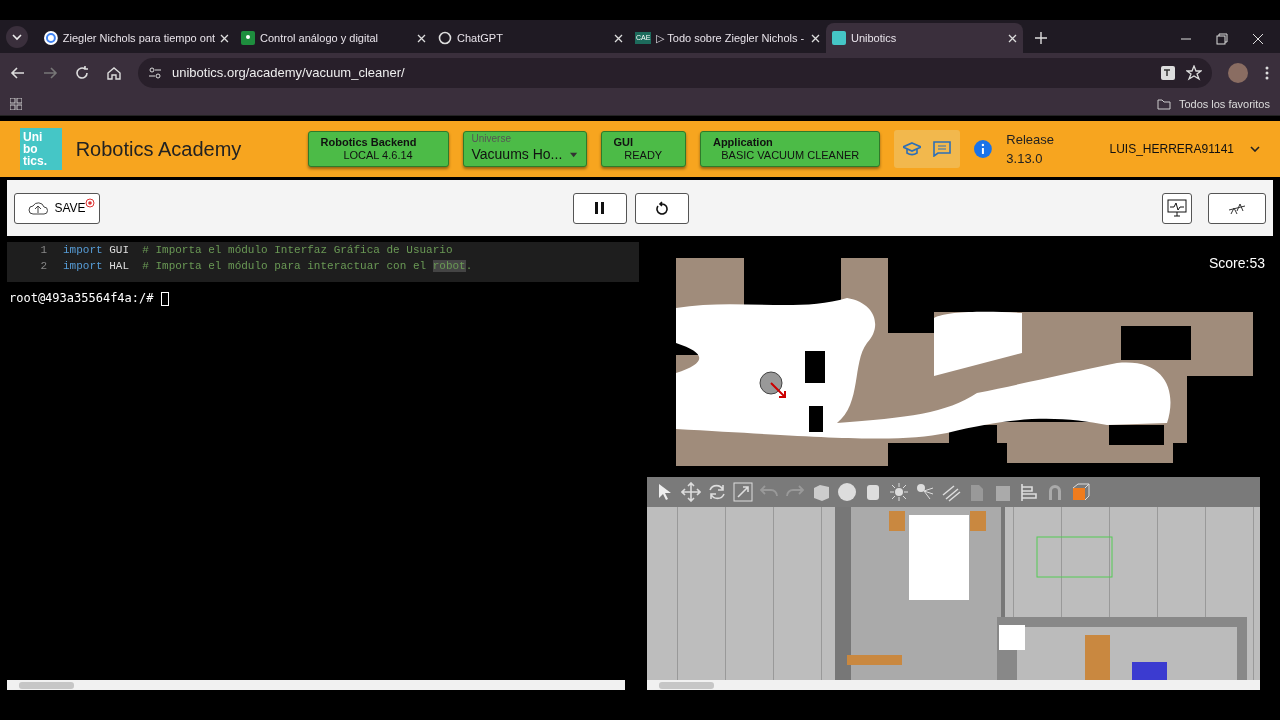 This screenshot has width=1280, height=720. What do you see at coordinates (643, 155) in the screenshot?
I see `status-value: READY` at bounding box center [643, 155].